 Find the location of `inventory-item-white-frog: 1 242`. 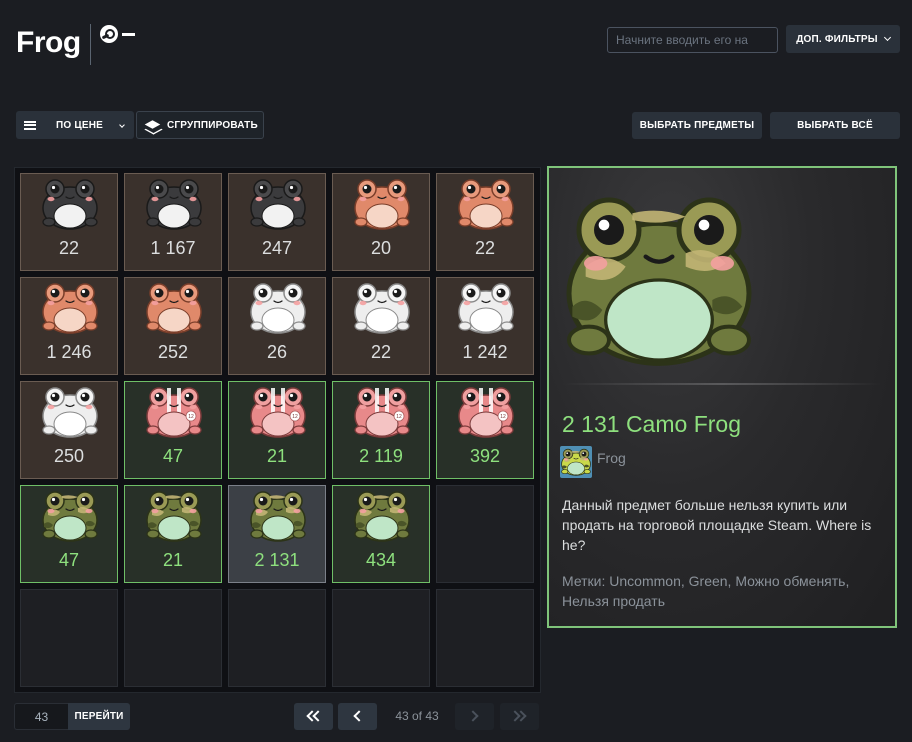

inventory-item-white-frog: 1 242 is located at coordinates (485, 326).